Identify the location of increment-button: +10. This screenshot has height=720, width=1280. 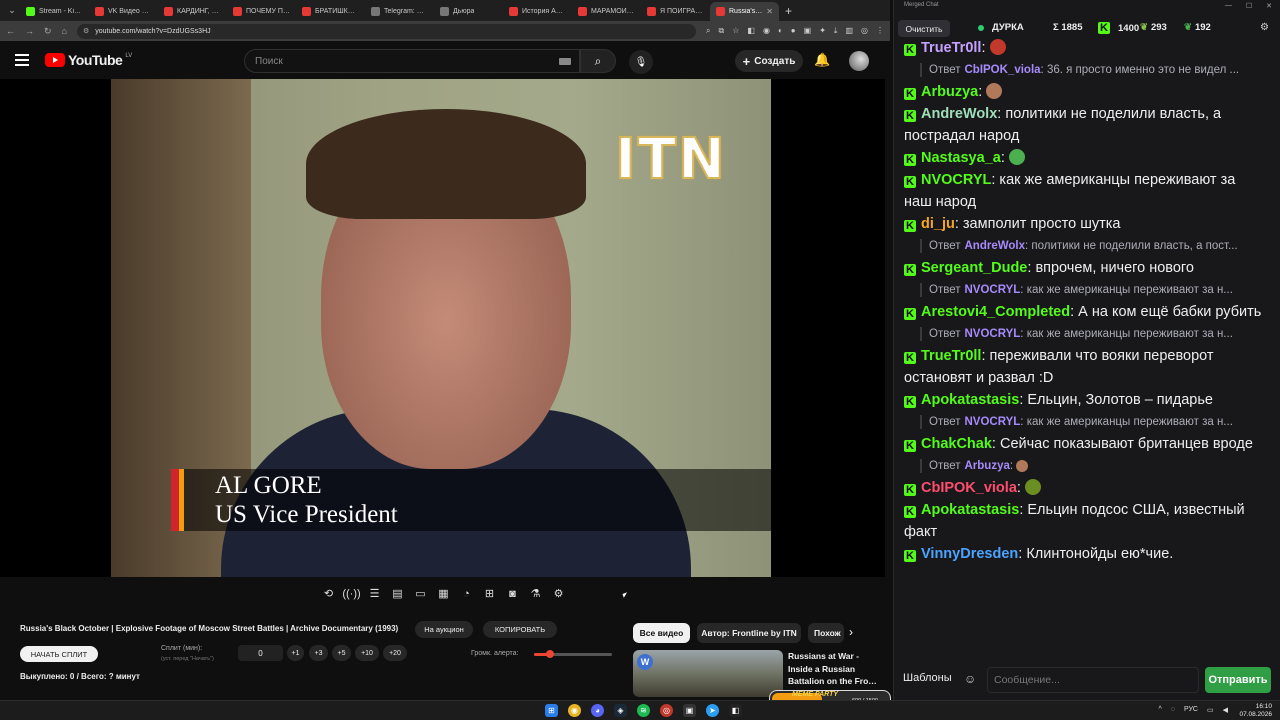
(367, 653).